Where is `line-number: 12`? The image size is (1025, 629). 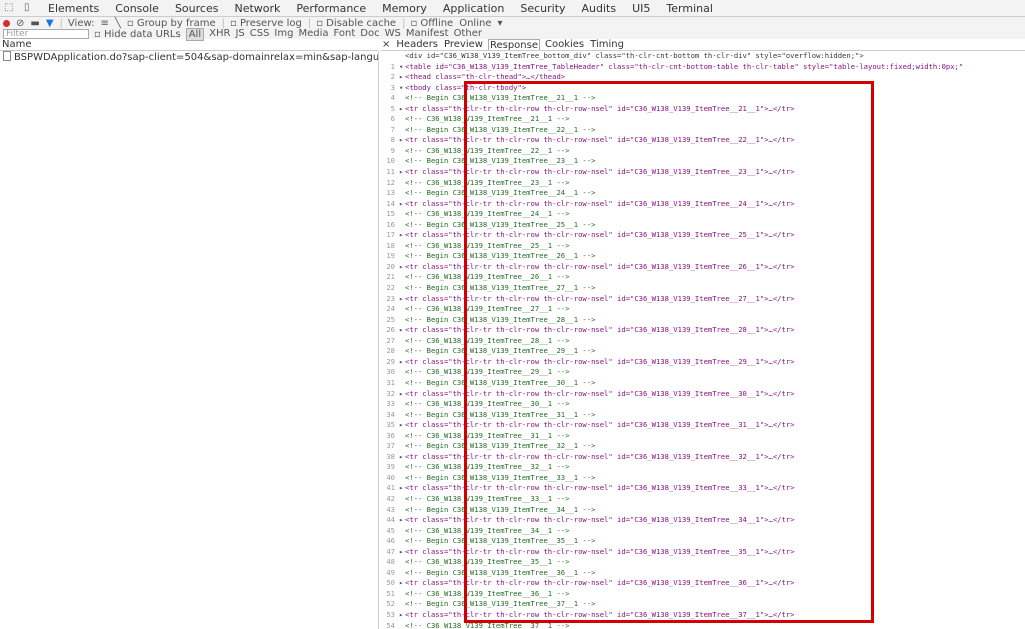
line-number: 12 is located at coordinates (390, 182).